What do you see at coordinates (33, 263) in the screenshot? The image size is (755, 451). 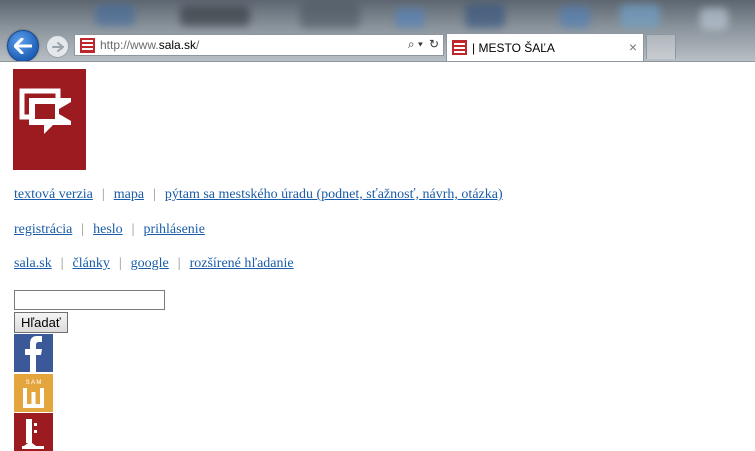 I see `link-sala-sk: sala.sk` at bounding box center [33, 263].